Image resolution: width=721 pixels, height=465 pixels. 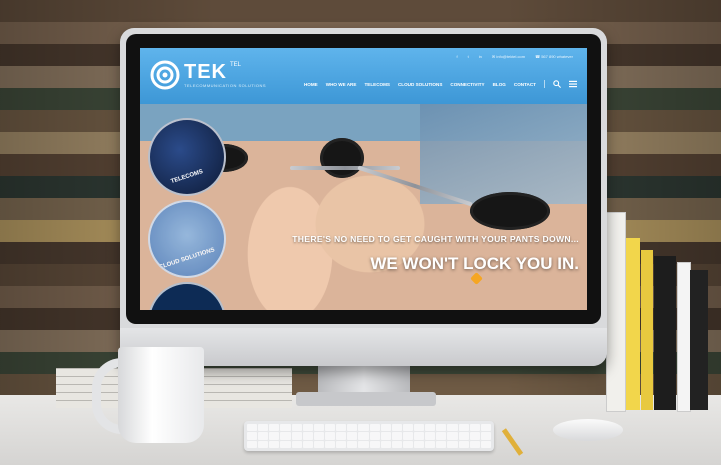 What do you see at coordinates (341, 84) in the screenshot?
I see `nav-item-who-we-are: WHO WE ARE` at bounding box center [341, 84].